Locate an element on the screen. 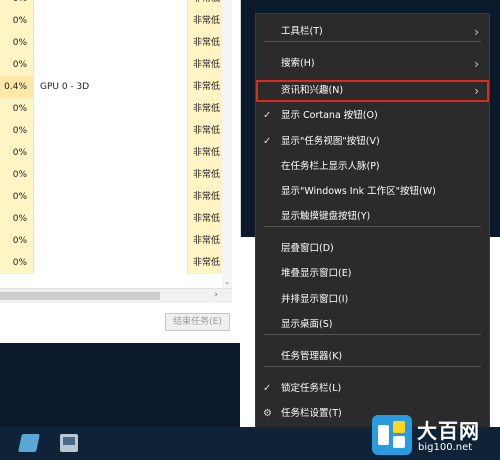  menu-item: 显示"Windows Ink 工作区"按钮(W) is located at coordinates (372, 192).